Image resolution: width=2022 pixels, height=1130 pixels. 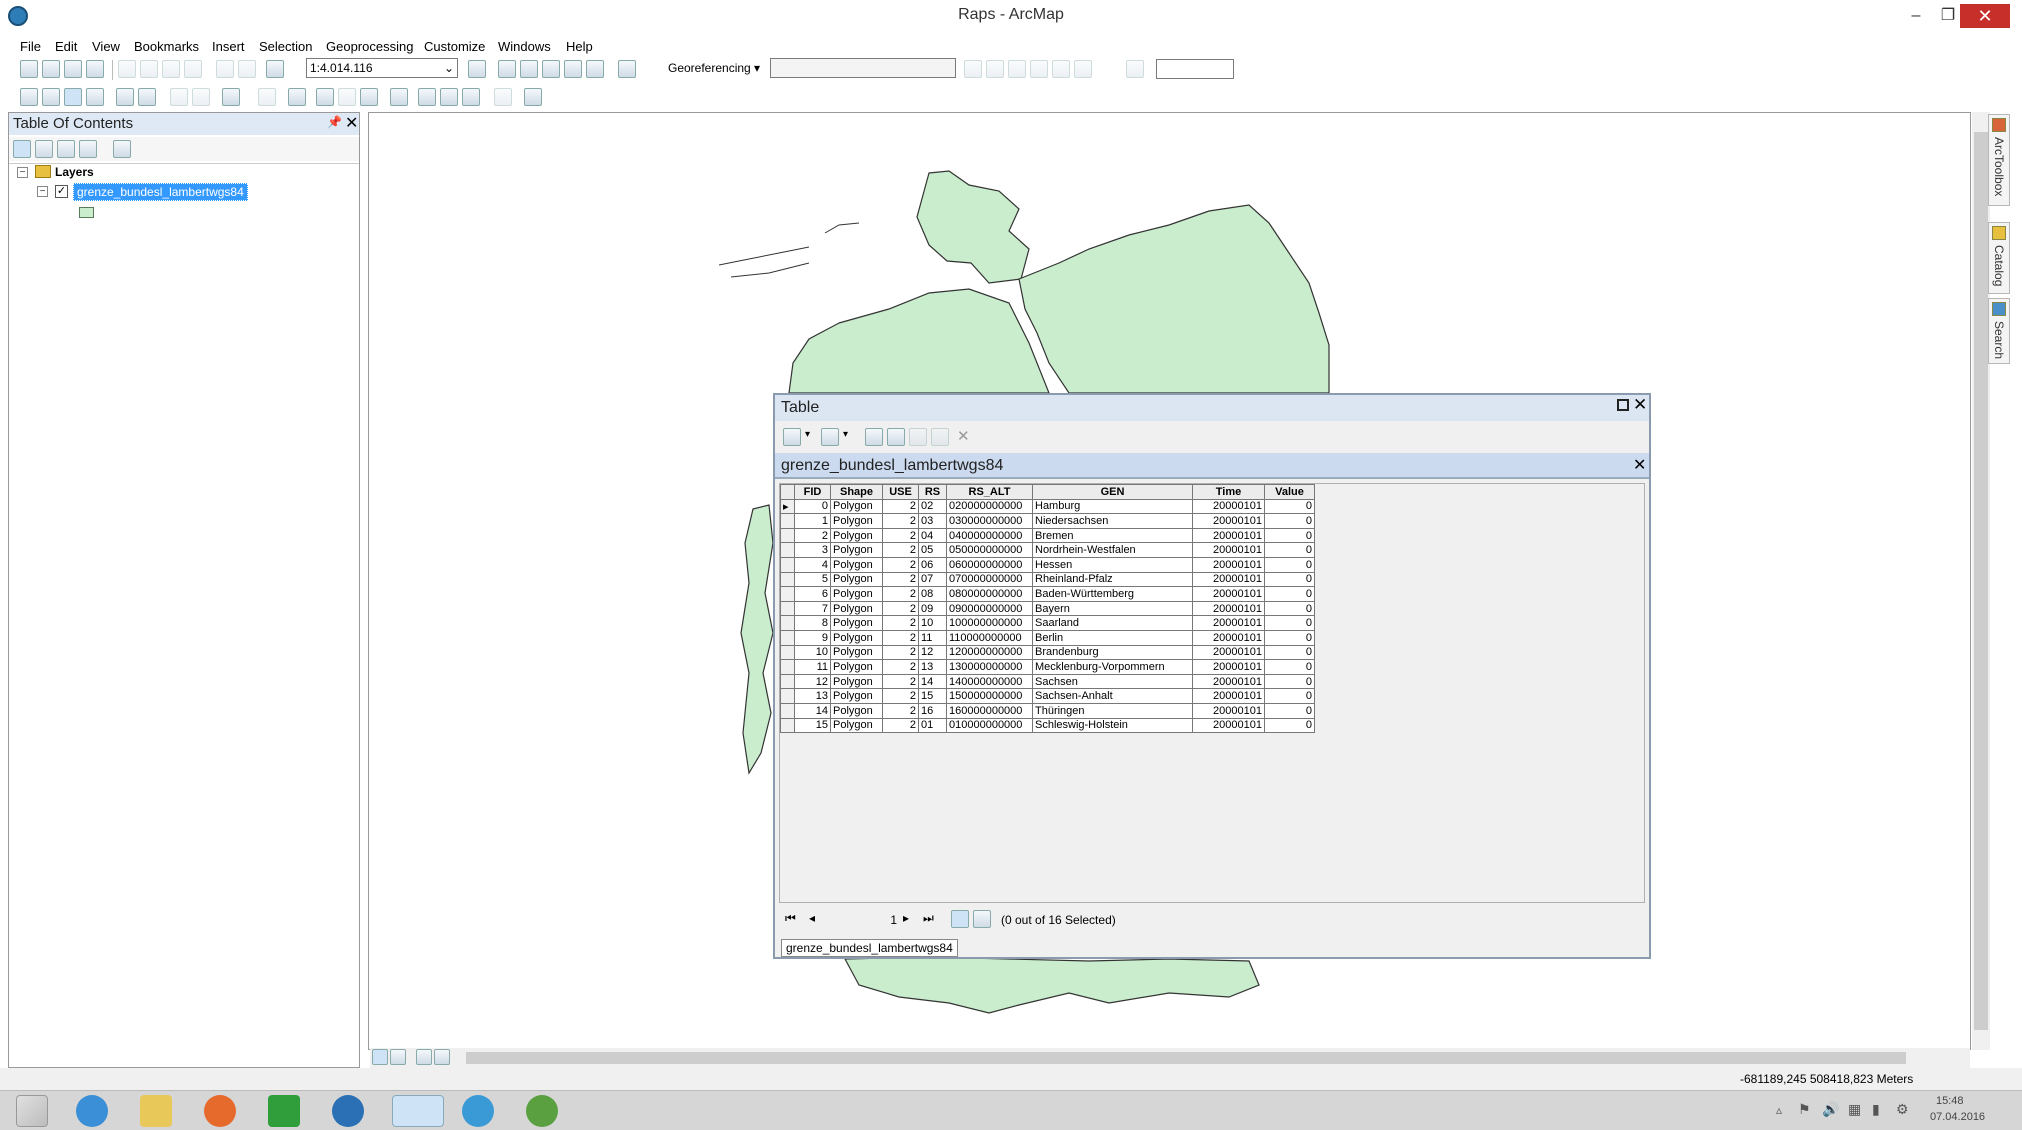 What do you see at coordinates (22, 149) in the screenshot?
I see `list-by-drawing-order-icon` at bounding box center [22, 149].